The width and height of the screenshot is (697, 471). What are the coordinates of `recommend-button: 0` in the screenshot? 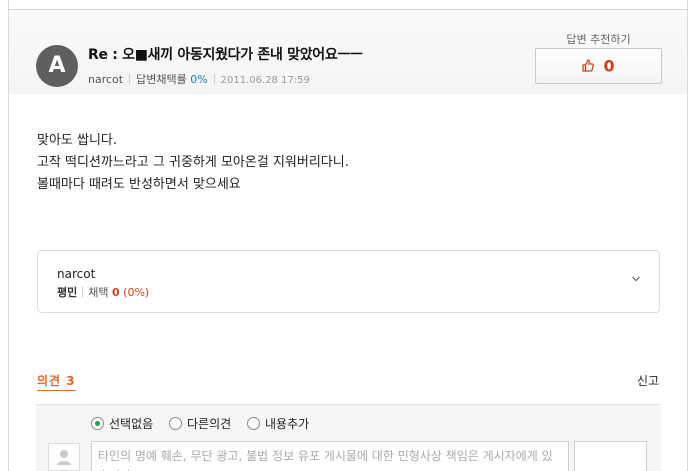 It's located at (598, 66).